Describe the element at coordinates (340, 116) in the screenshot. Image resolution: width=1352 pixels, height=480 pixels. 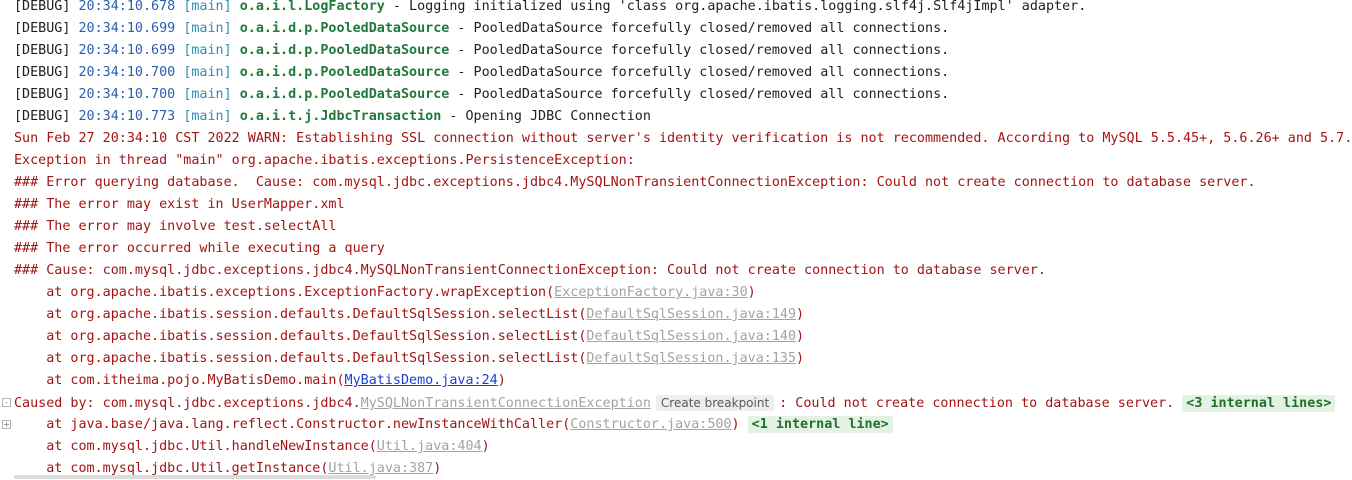
I see `log-logger: o.a.i.t.j.JdbcTransaction` at that location.